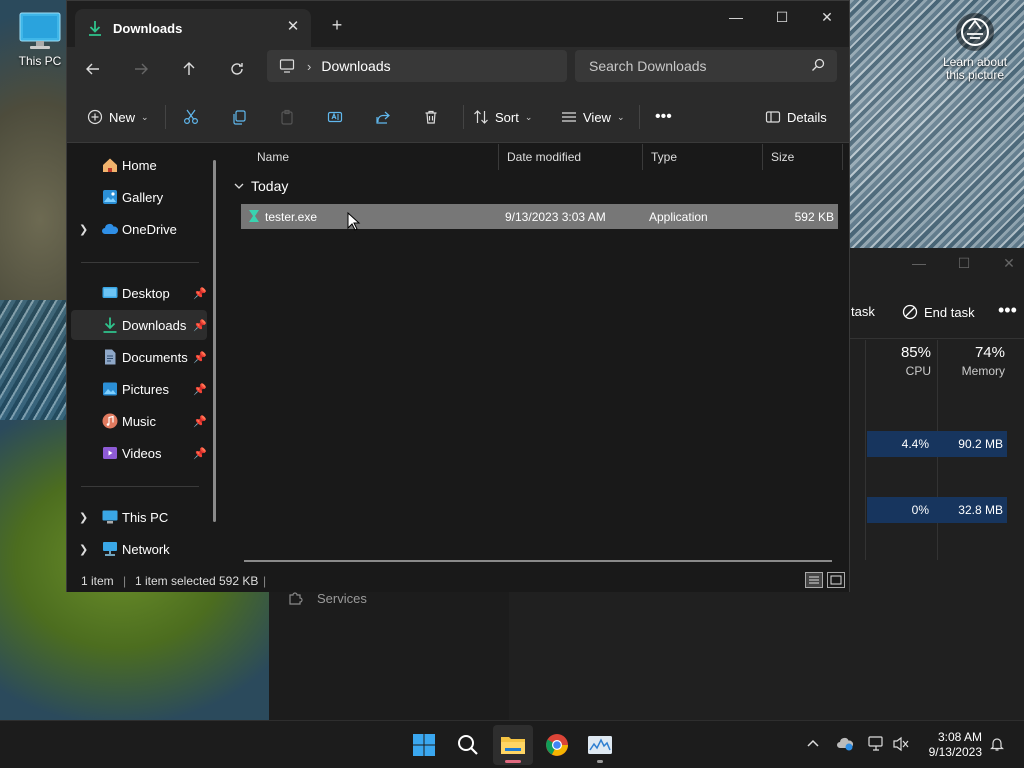  I want to click on search-box, so click(706, 66).